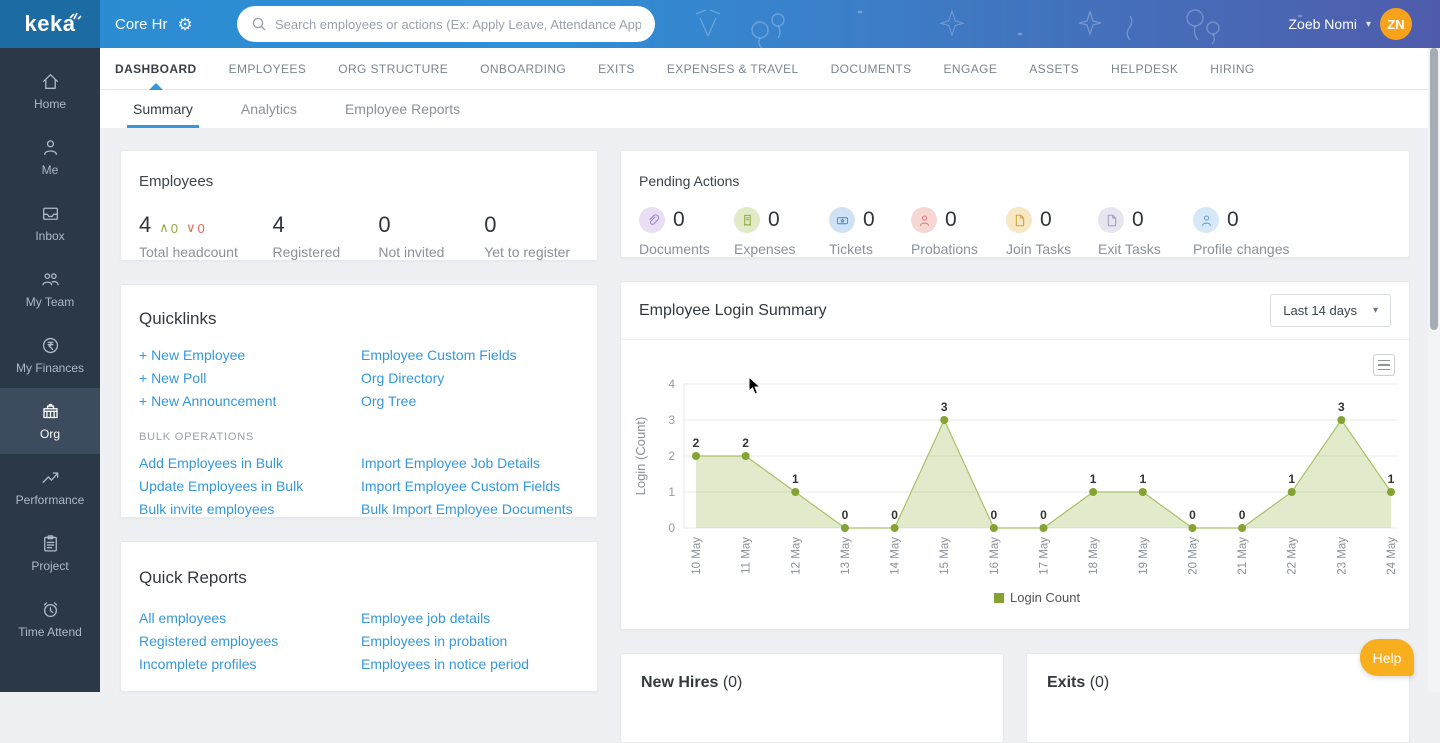 The image size is (1440, 743). What do you see at coordinates (971, 69) in the screenshot?
I see `nav-tab-engage: ENGAGE` at bounding box center [971, 69].